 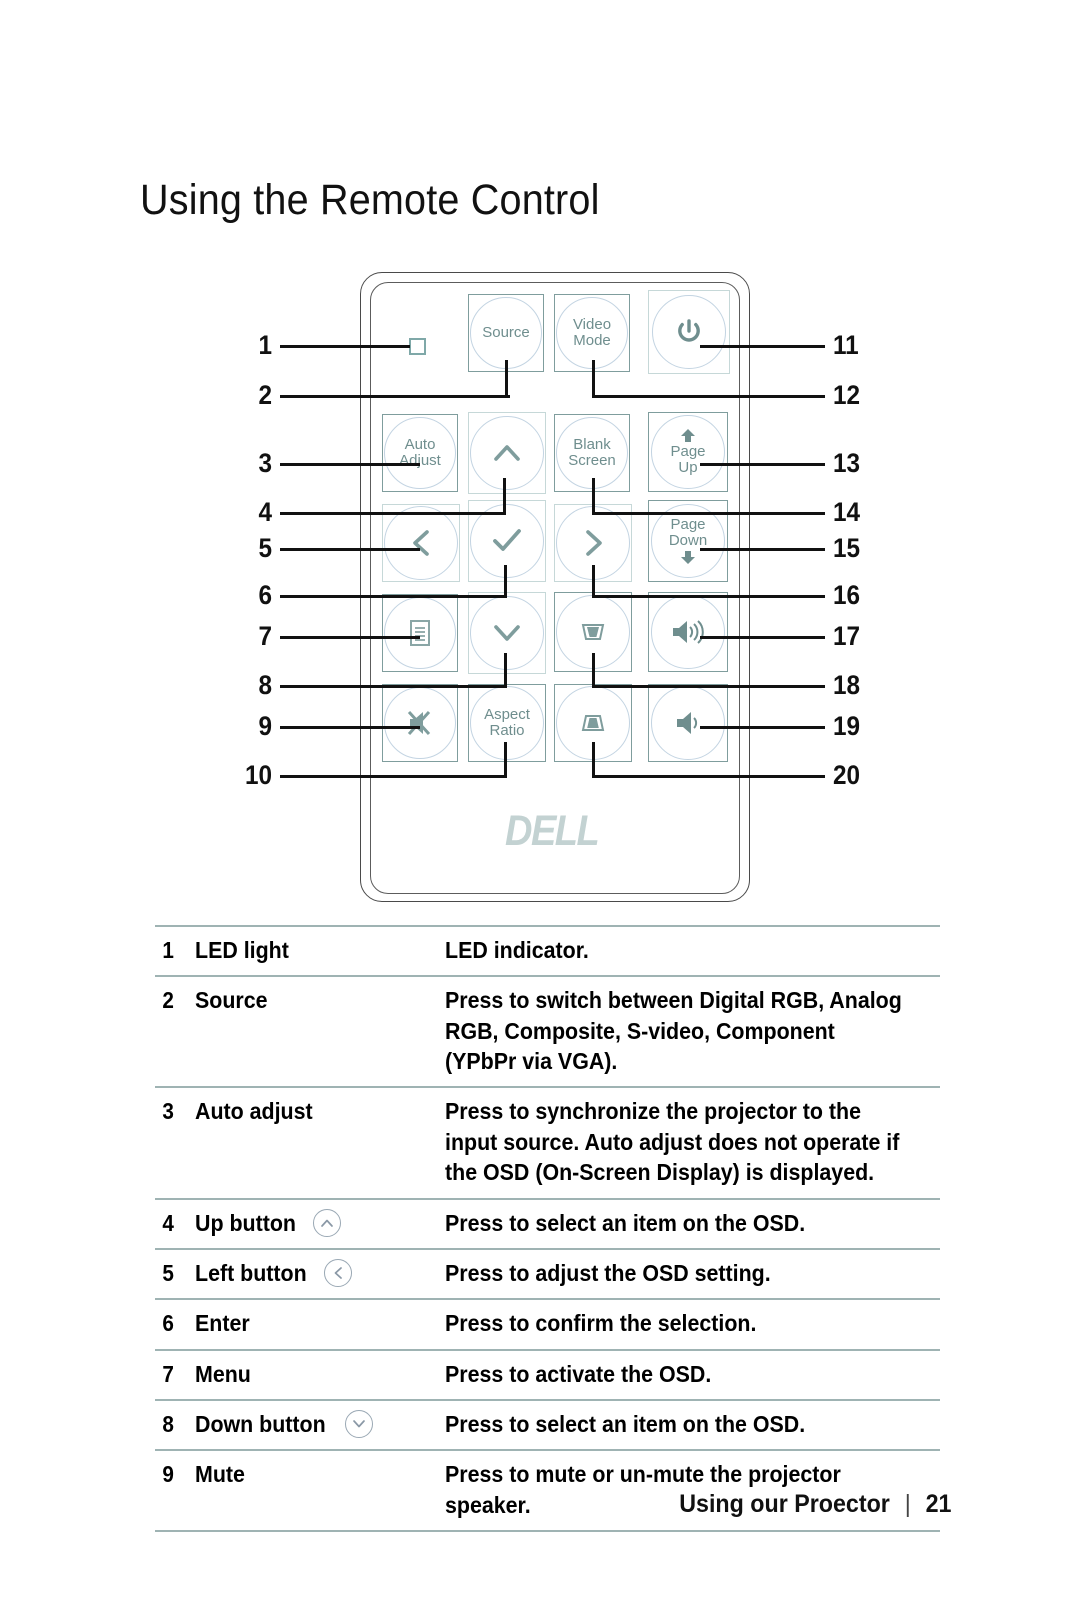 I want to click on button-down, so click(x=507, y=633).